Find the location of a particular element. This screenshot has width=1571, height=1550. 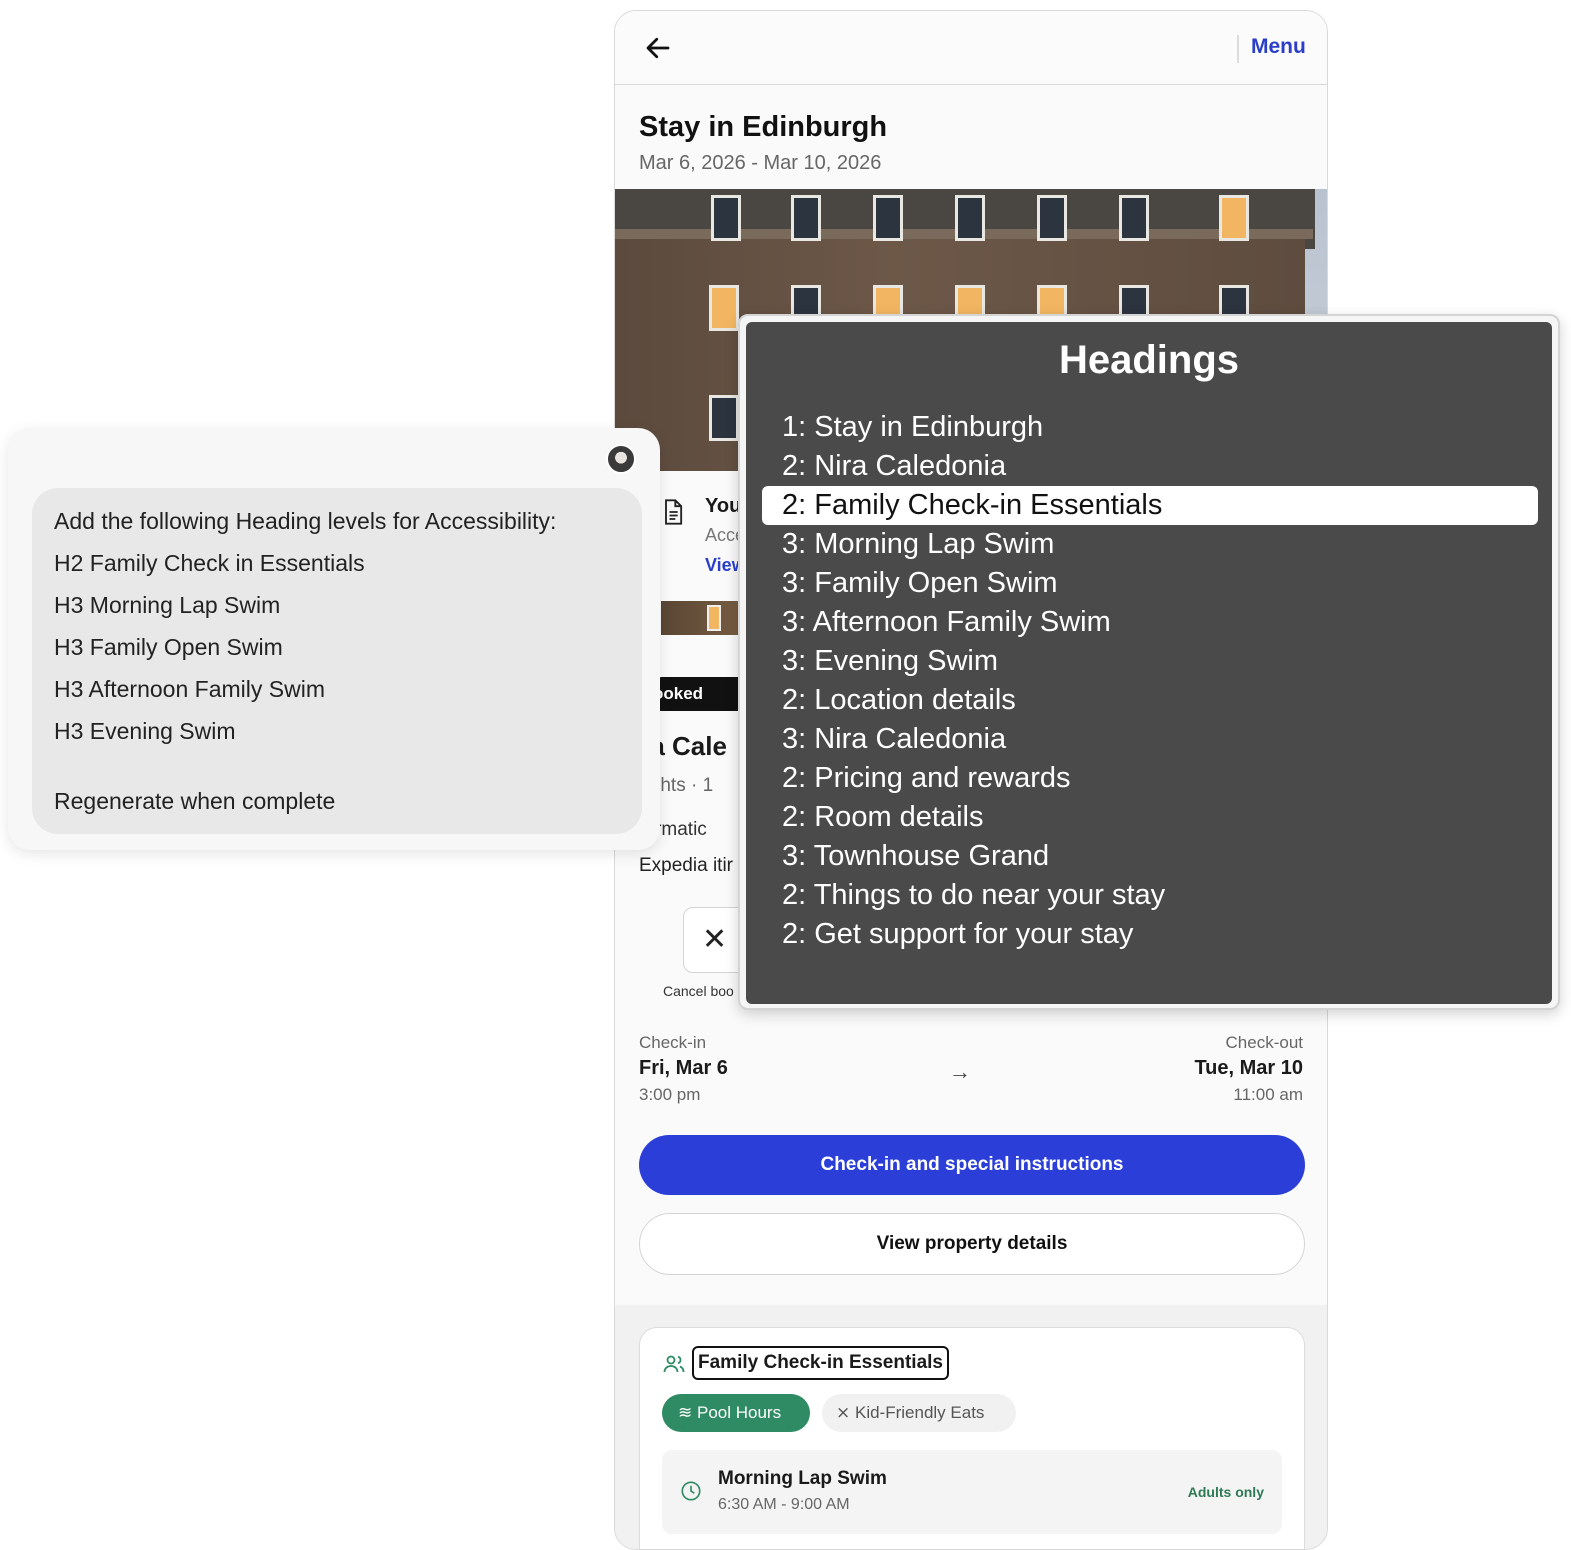

document-icon is located at coordinates (674, 512).